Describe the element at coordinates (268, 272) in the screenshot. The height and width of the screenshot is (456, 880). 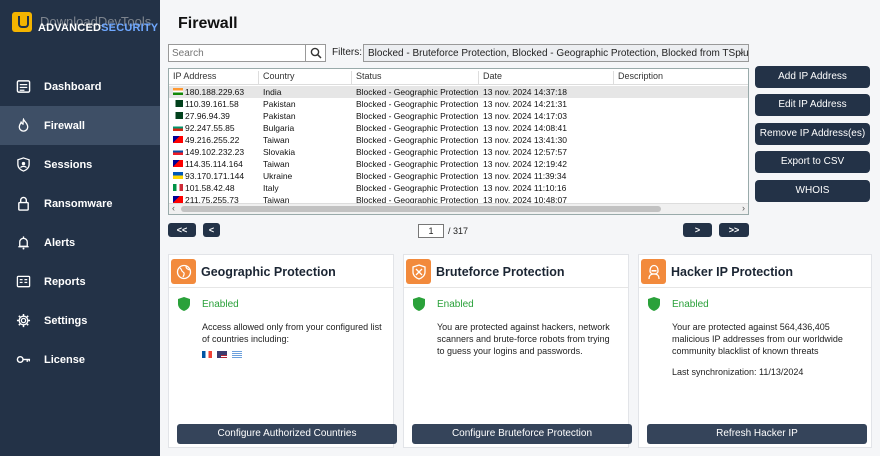
I see `card-title: Geographic Protection` at that location.